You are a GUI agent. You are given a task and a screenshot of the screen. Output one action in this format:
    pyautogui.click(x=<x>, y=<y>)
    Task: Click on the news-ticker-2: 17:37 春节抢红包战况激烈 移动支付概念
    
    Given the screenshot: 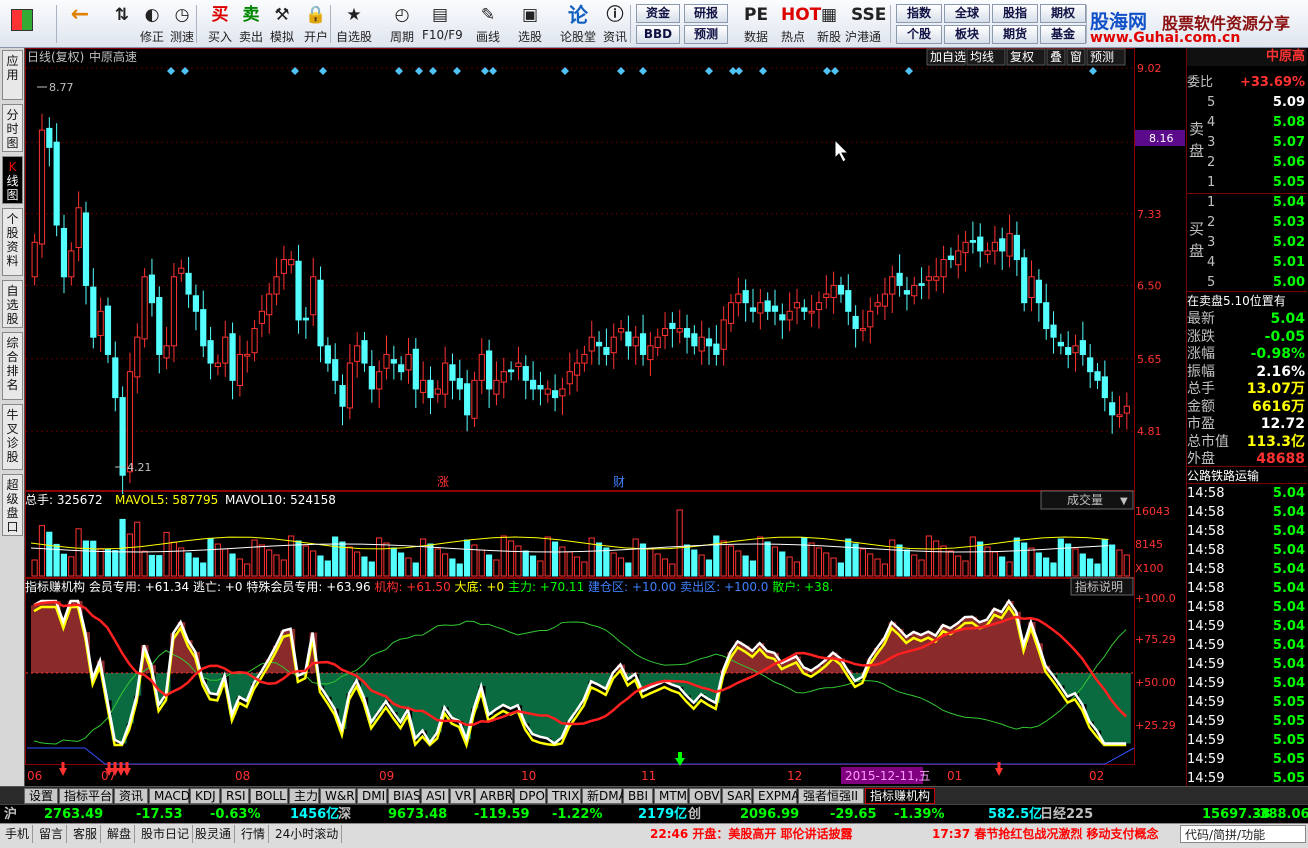 What is the action you would take?
    pyautogui.click(x=1055, y=834)
    